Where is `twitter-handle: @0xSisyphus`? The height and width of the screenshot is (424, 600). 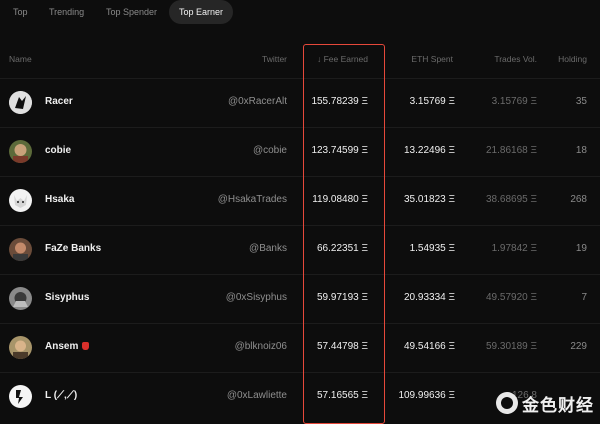
twitter-handle: @0xSisyphus is located at coordinates (256, 297).